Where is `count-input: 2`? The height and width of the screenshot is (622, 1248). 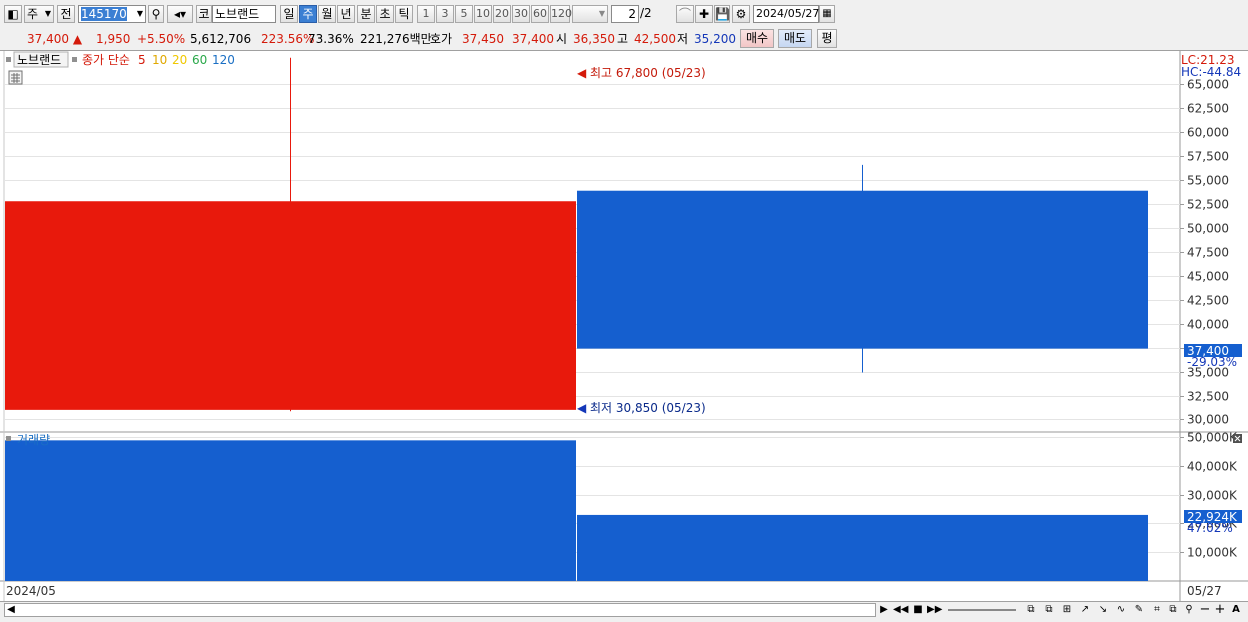
count-input: 2 is located at coordinates (625, 14).